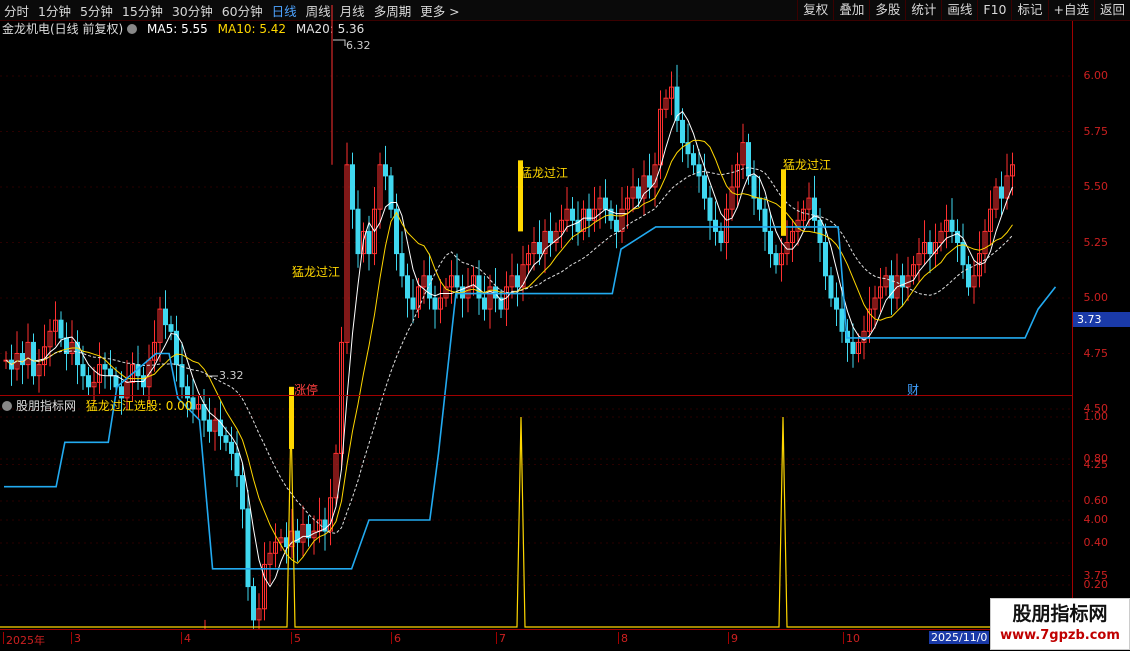 This screenshot has width=1130, height=651. Describe the element at coordinates (396, 638) in the screenshot. I see `month-label-4: 6` at that location.